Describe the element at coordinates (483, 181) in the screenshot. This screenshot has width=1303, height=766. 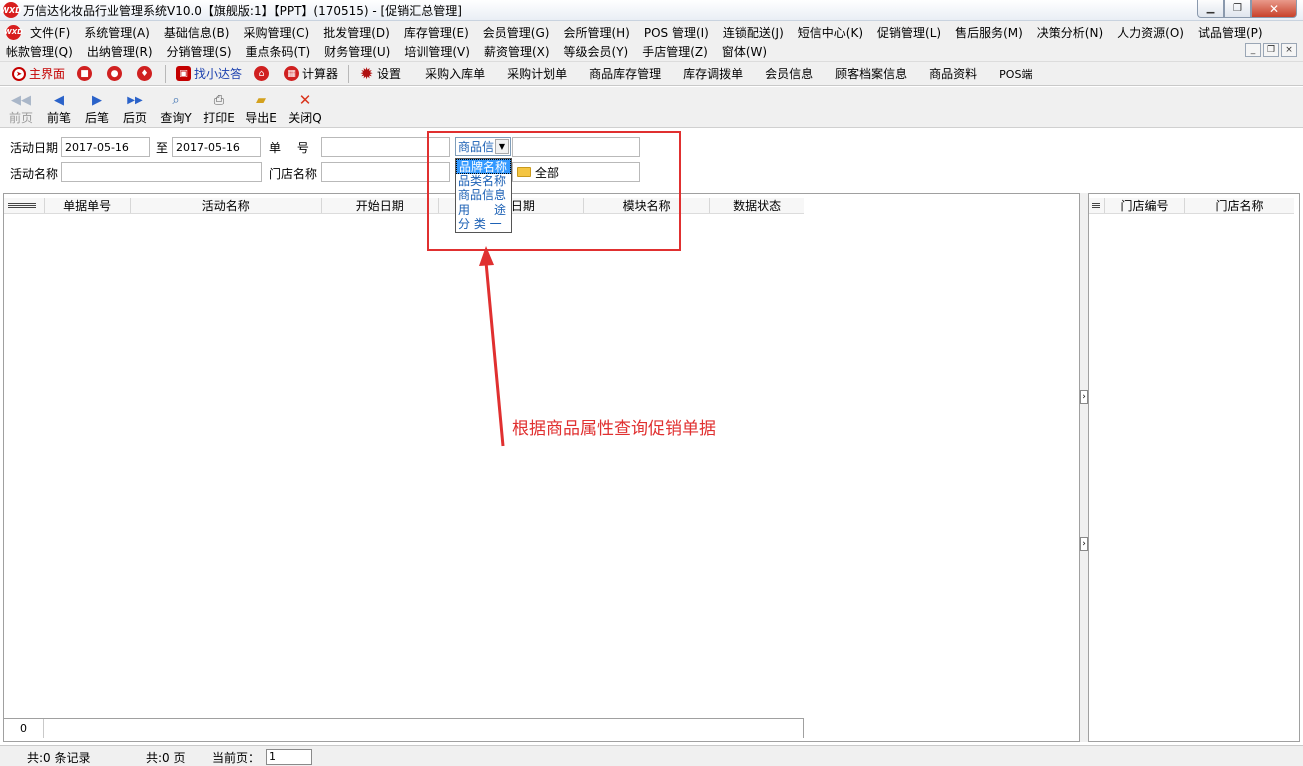
I see `attribute-option-category: 品类名称` at that location.